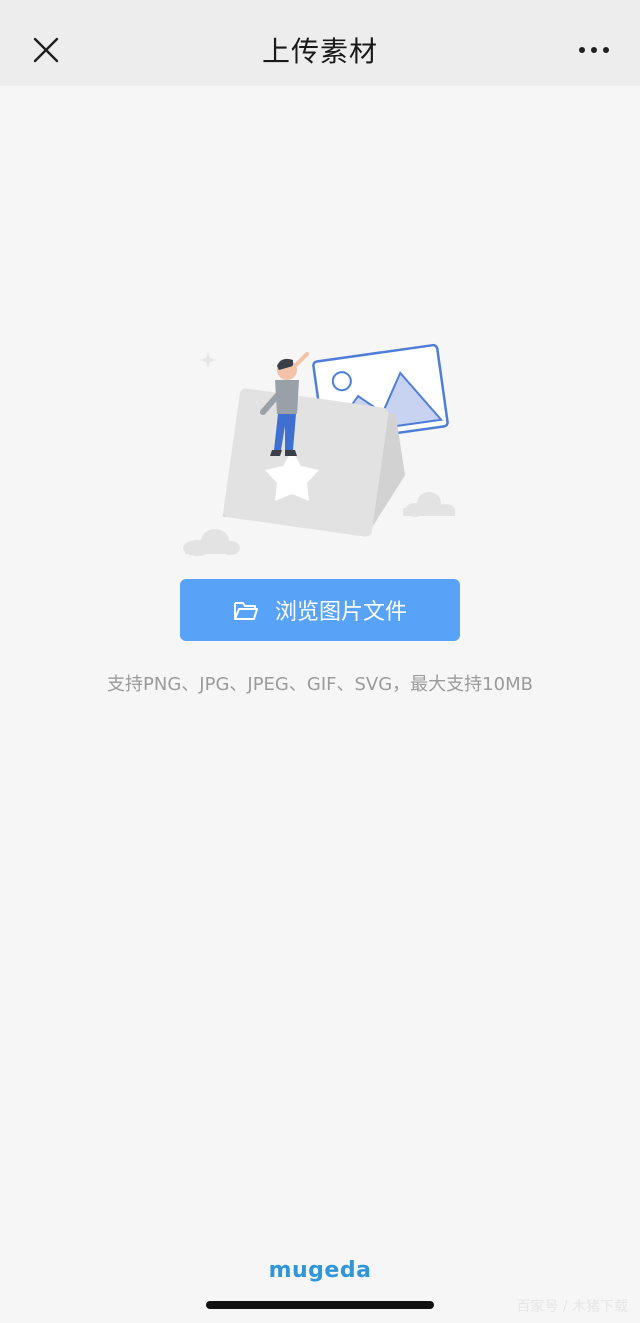  What do you see at coordinates (582, 50) in the screenshot?
I see `more-icon` at bounding box center [582, 50].